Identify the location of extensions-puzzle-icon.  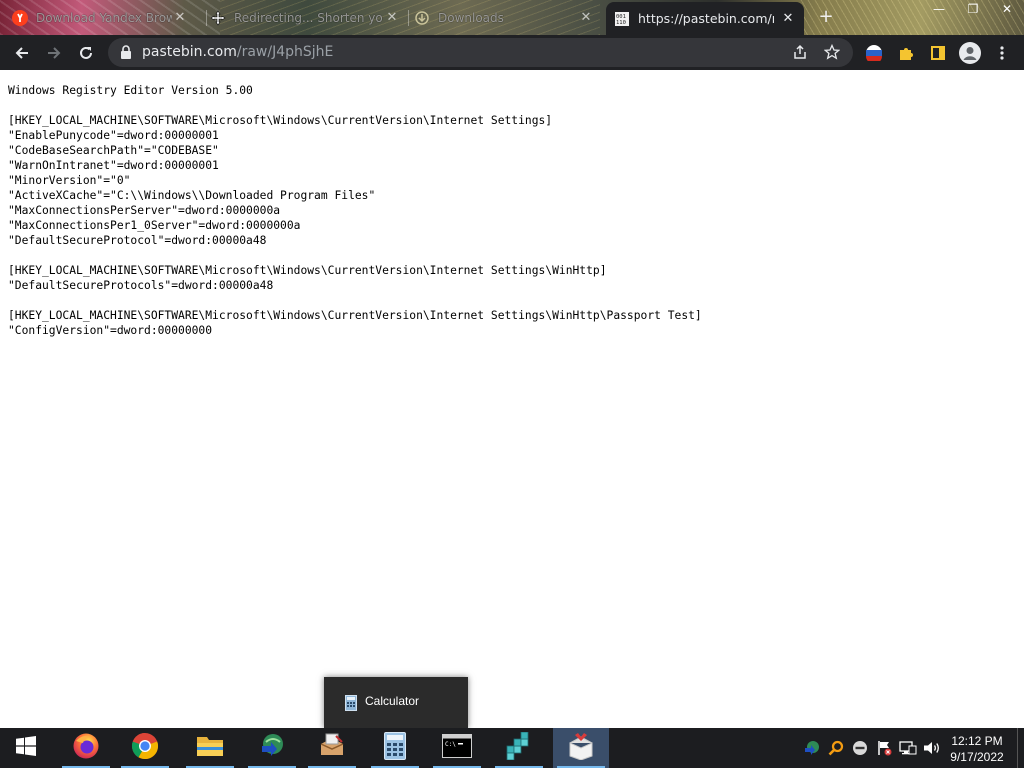
(906, 52).